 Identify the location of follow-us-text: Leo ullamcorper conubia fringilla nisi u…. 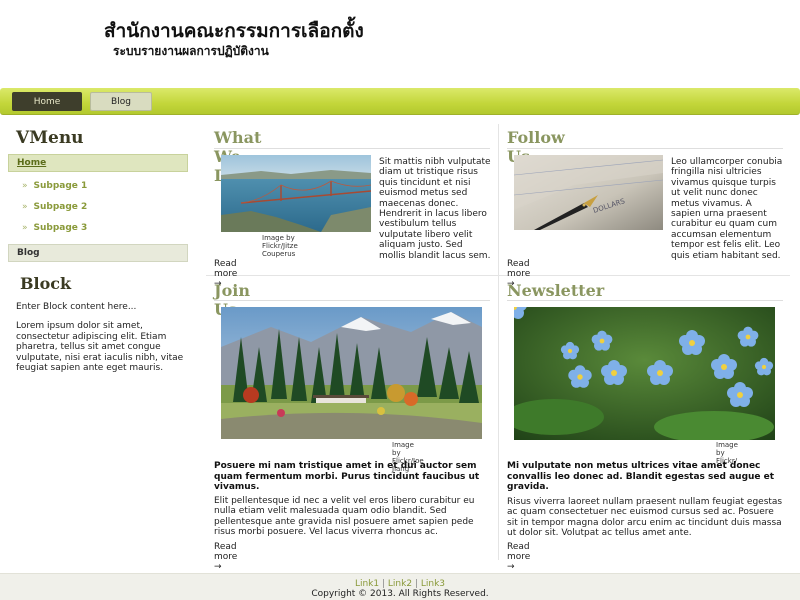
(727, 209).